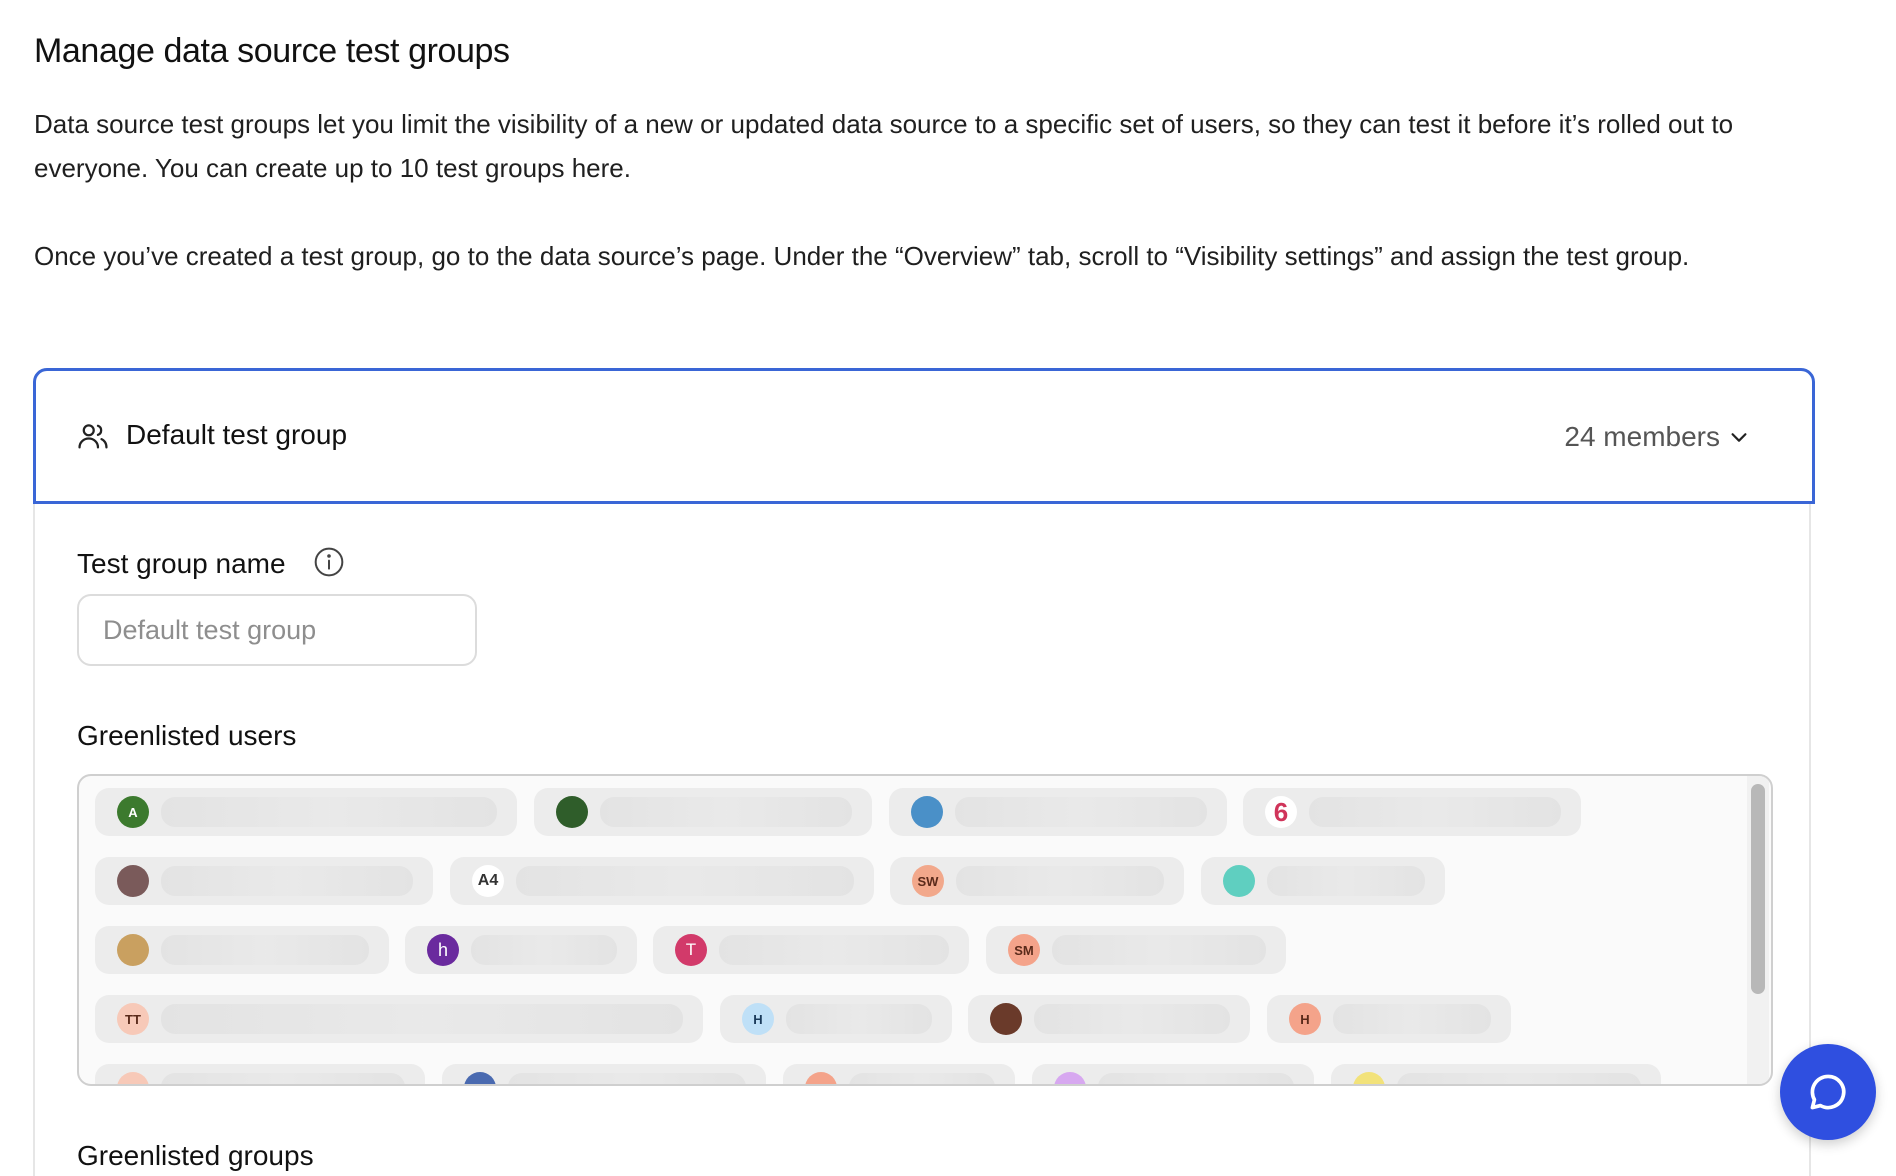 Image resolution: width=1896 pixels, height=1176 pixels. I want to click on user-chip: AH, so click(260, 1074).